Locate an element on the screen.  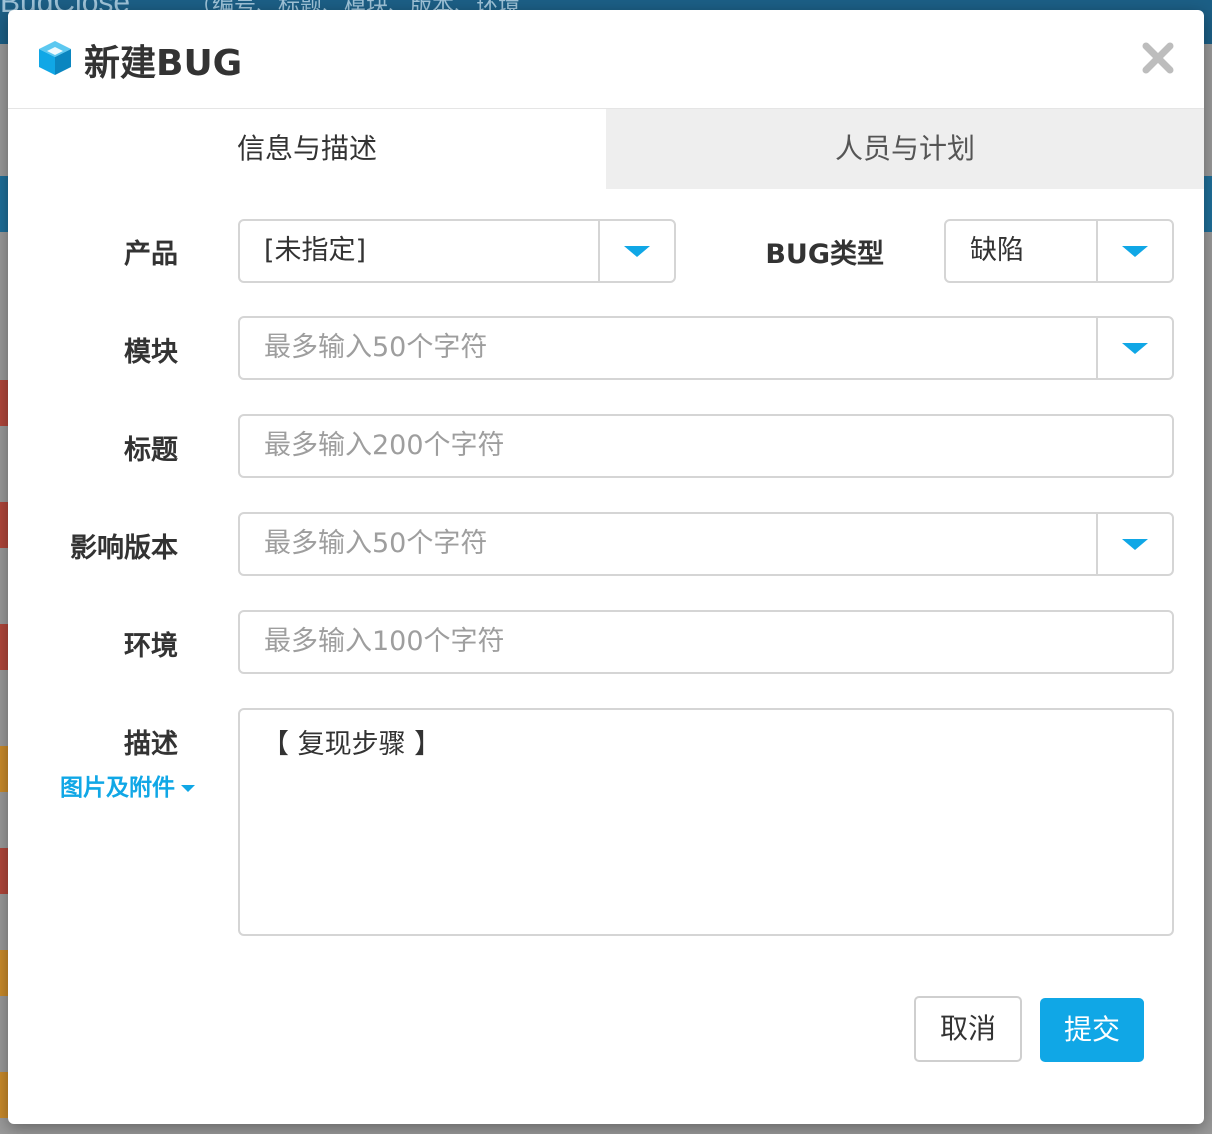
title-label: 标题 is located at coordinates (151, 450).